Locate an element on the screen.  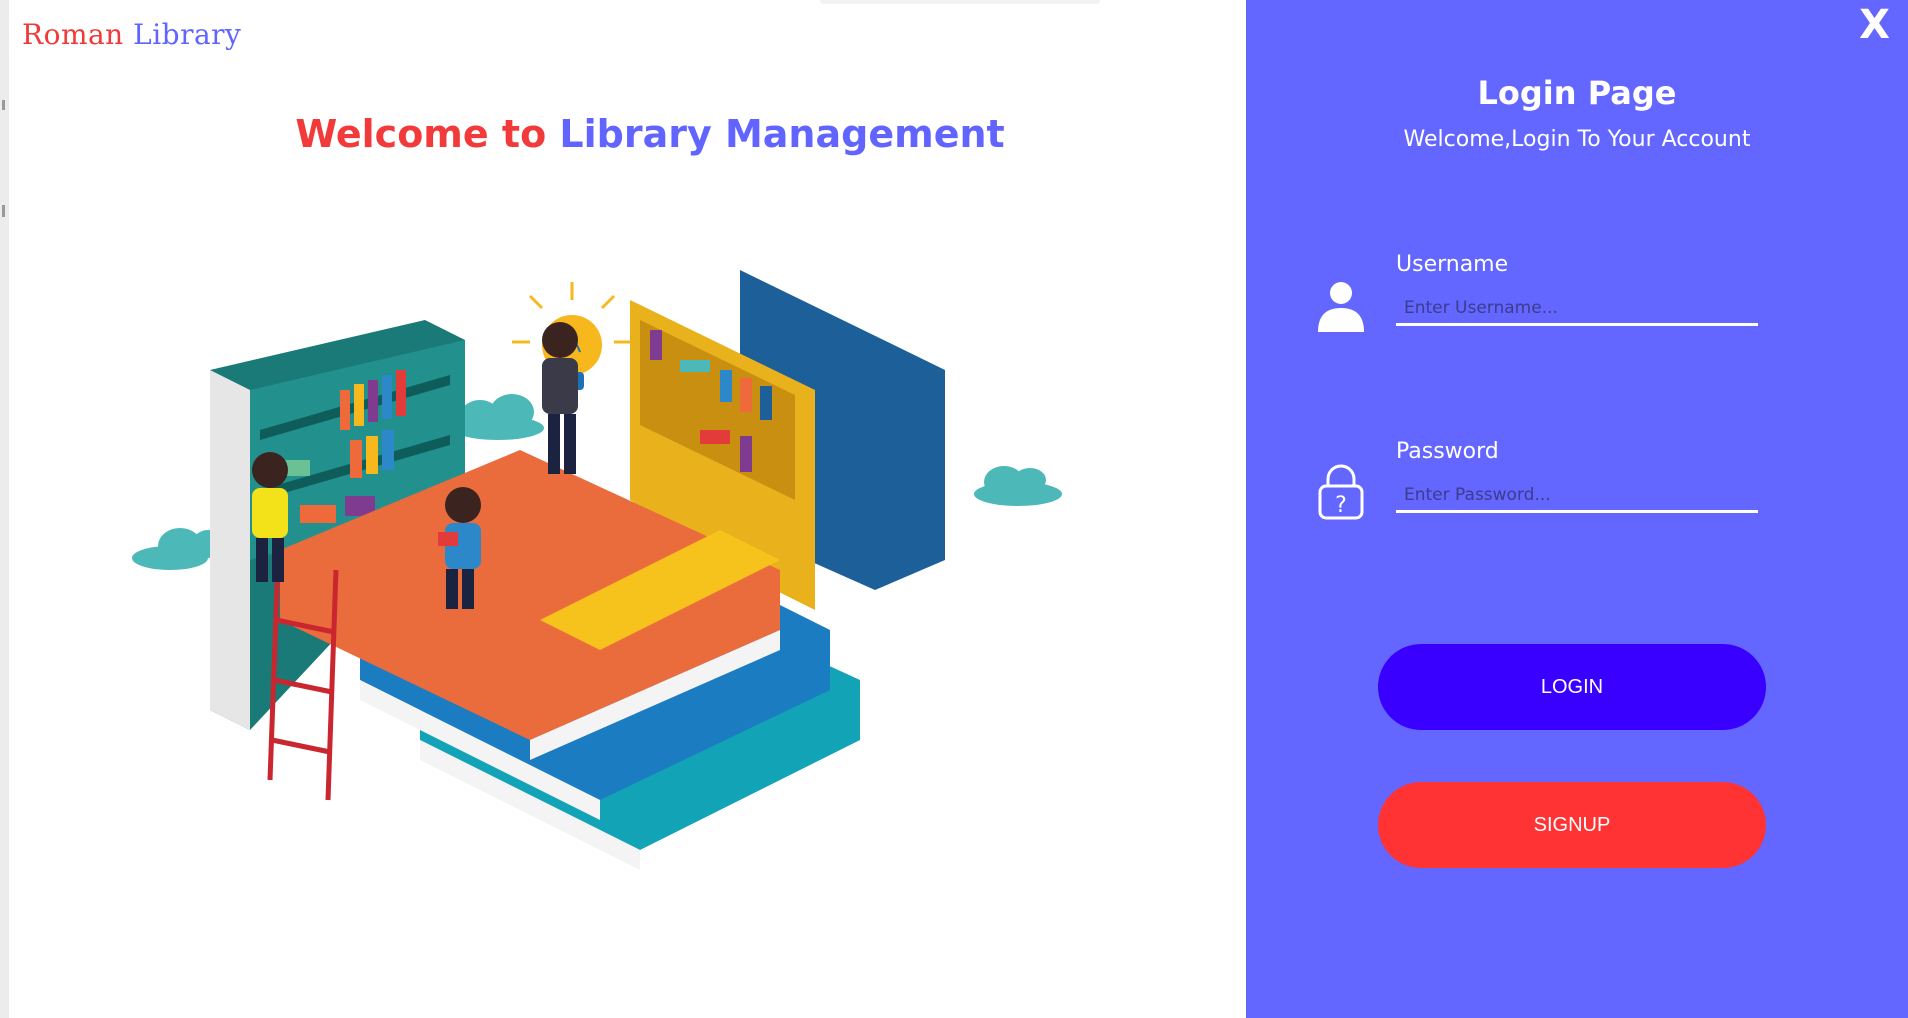
login-button: LOGIN is located at coordinates (1572, 687).